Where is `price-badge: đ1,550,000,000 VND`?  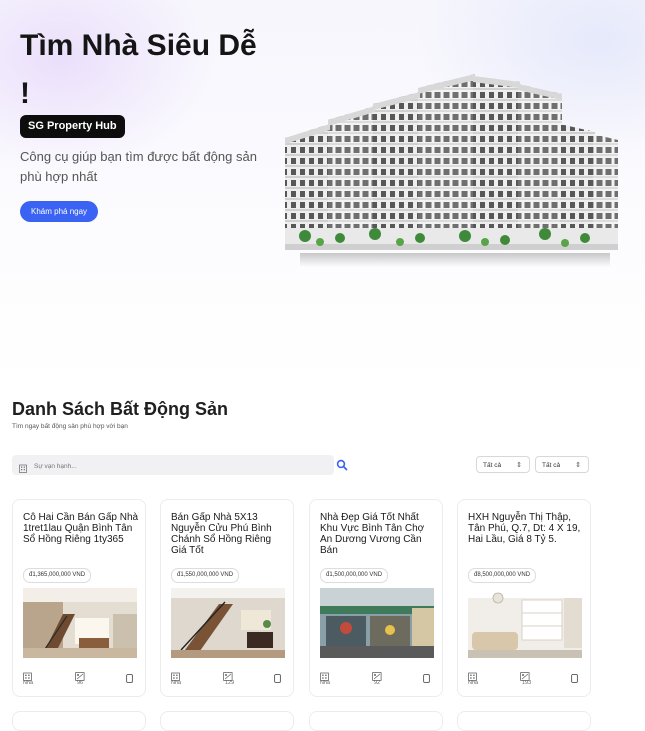 price-badge: đ1,550,000,000 VND is located at coordinates (205, 575).